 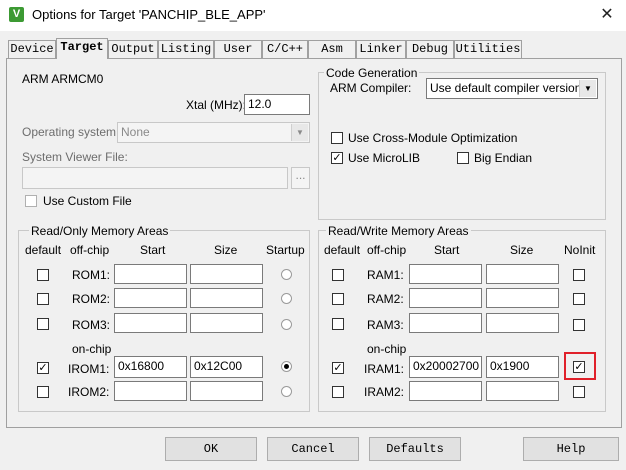 What do you see at coordinates (522, 367) in the screenshot?
I see `iram1-size-input: 0x1900` at bounding box center [522, 367].